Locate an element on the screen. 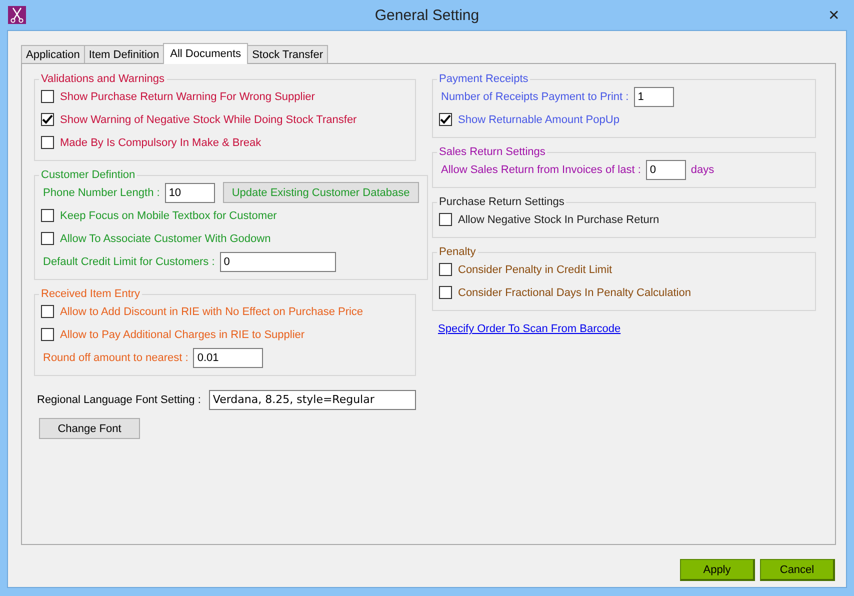 The width and height of the screenshot is (854, 596). group-title: Payment Receipts is located at coordinates (484, 79).